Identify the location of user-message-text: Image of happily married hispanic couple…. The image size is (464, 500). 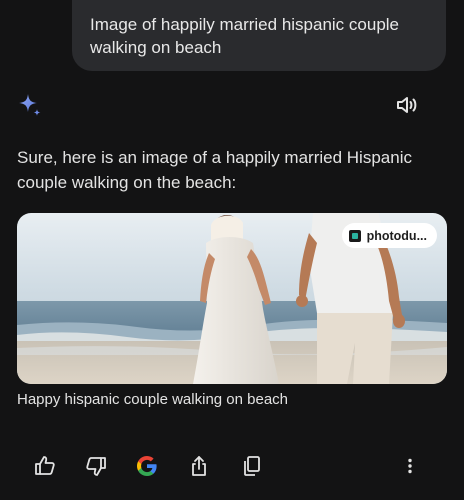
(245, 36).